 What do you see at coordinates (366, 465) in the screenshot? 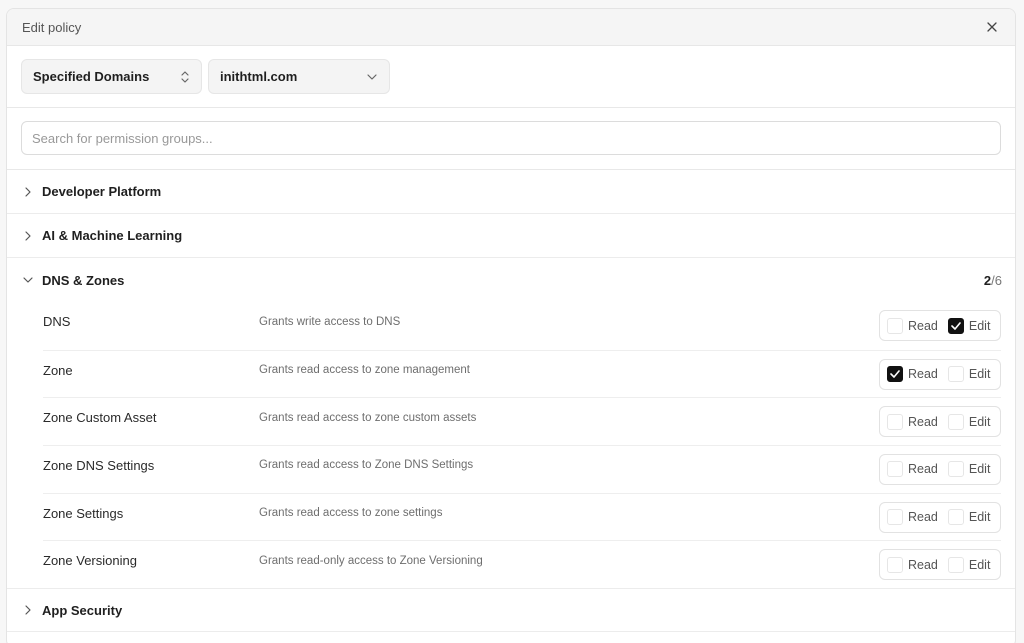
I see `permission-description: Grants read access to Zone DNS Settings` at bounding box center [366, 465].